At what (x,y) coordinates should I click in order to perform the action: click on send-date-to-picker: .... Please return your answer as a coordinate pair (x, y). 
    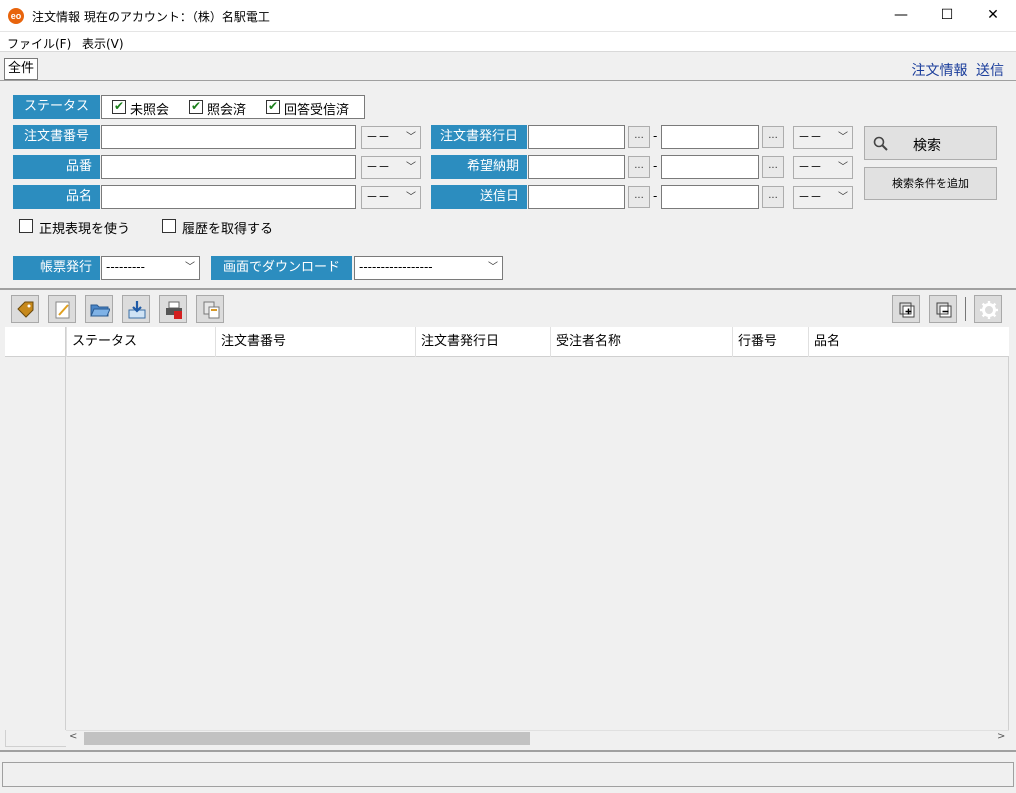
    Looking at the image, I should click on (773, 197).